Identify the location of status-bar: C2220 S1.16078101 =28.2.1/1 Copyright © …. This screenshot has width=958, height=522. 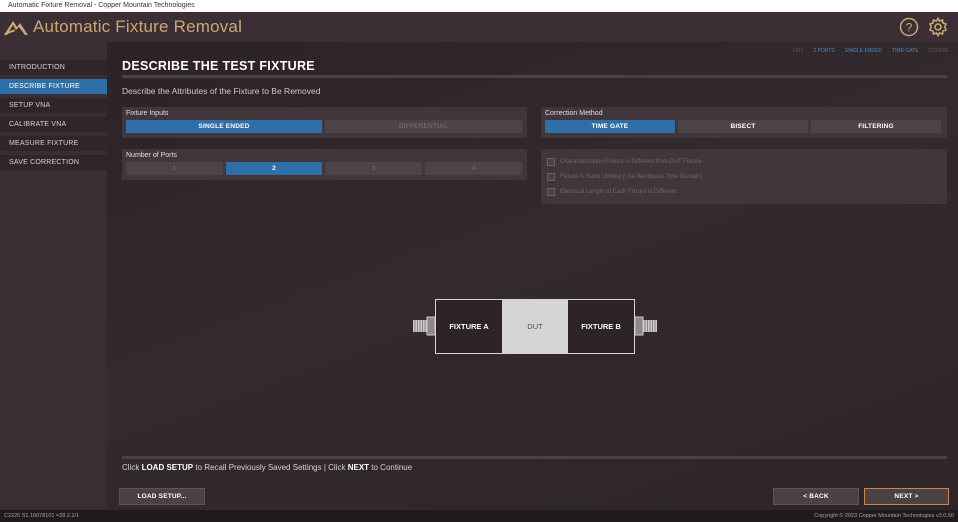
(479, 516).